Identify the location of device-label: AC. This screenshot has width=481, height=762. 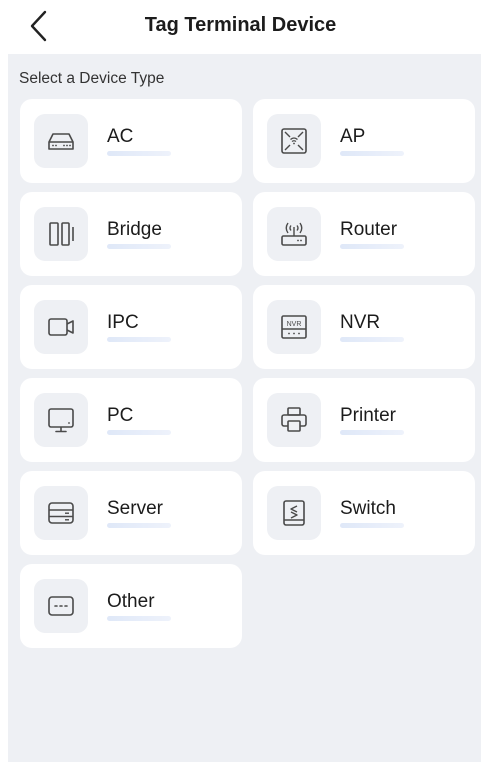
(120, 136).